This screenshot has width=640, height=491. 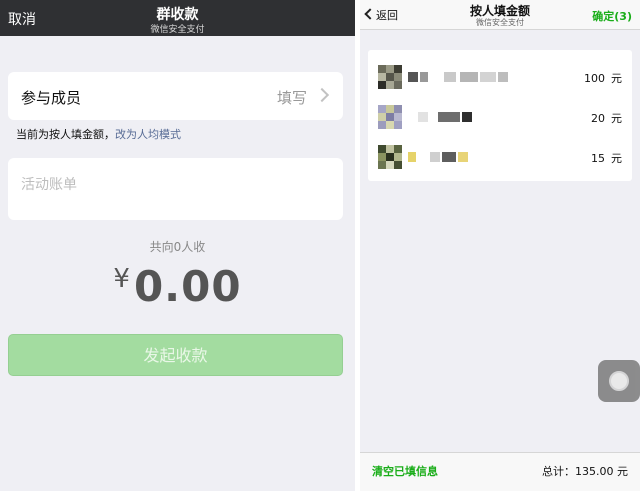 I want to click on bottom-bar: 清空已填信息 总计：135.00 元, so click(x=500, y=471).